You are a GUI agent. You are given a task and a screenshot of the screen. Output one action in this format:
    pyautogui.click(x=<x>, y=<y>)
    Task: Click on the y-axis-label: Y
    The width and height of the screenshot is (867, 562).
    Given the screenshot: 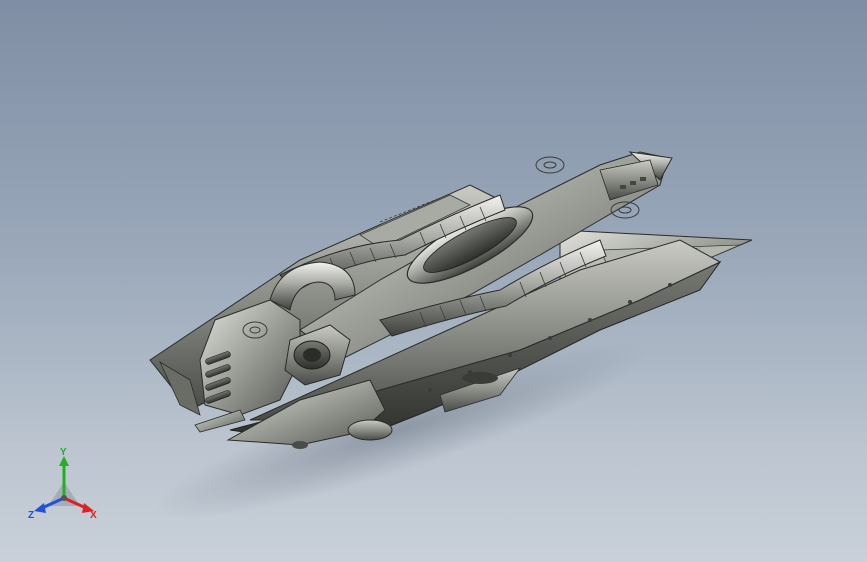 What is the action you would take?
    pyautogui.click(x=63, y=452)
    